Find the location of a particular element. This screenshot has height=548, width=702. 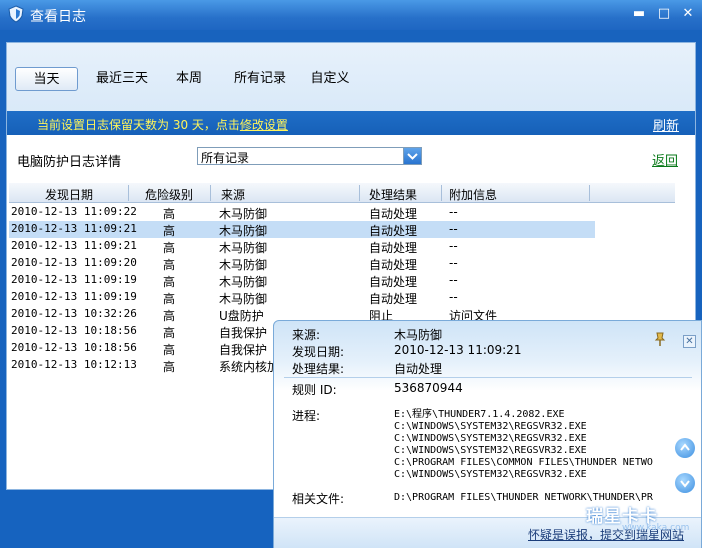

tab-today: 当天 is located at coordinates (46, 79).